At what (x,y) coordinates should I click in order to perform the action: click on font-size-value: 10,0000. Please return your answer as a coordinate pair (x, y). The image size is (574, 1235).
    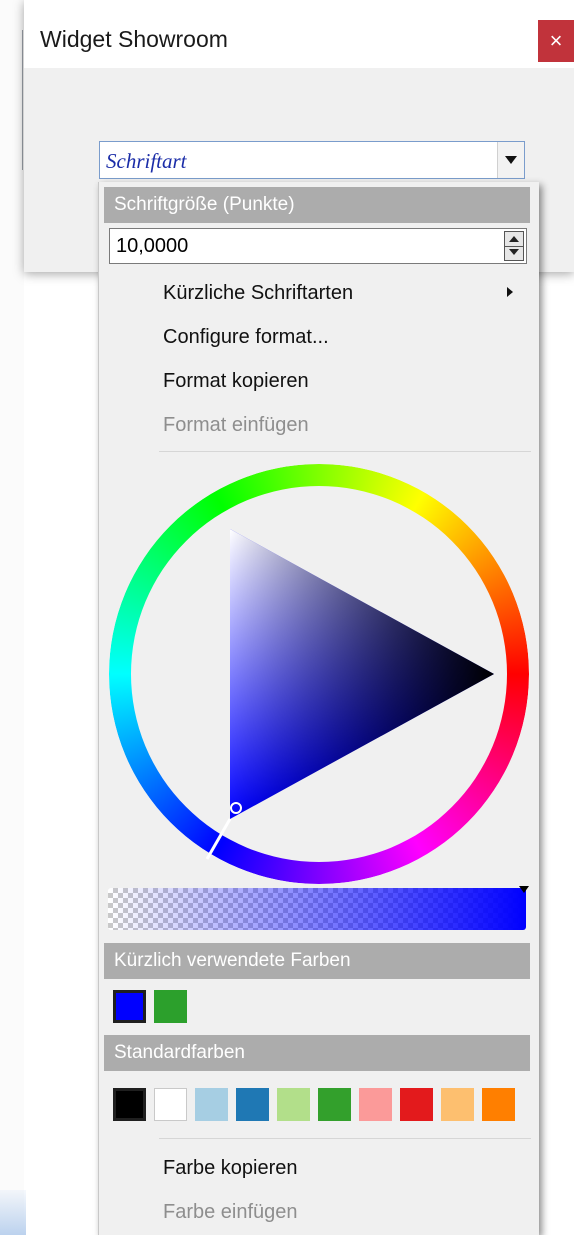
    Looking at the image, I should click on (152, 246).